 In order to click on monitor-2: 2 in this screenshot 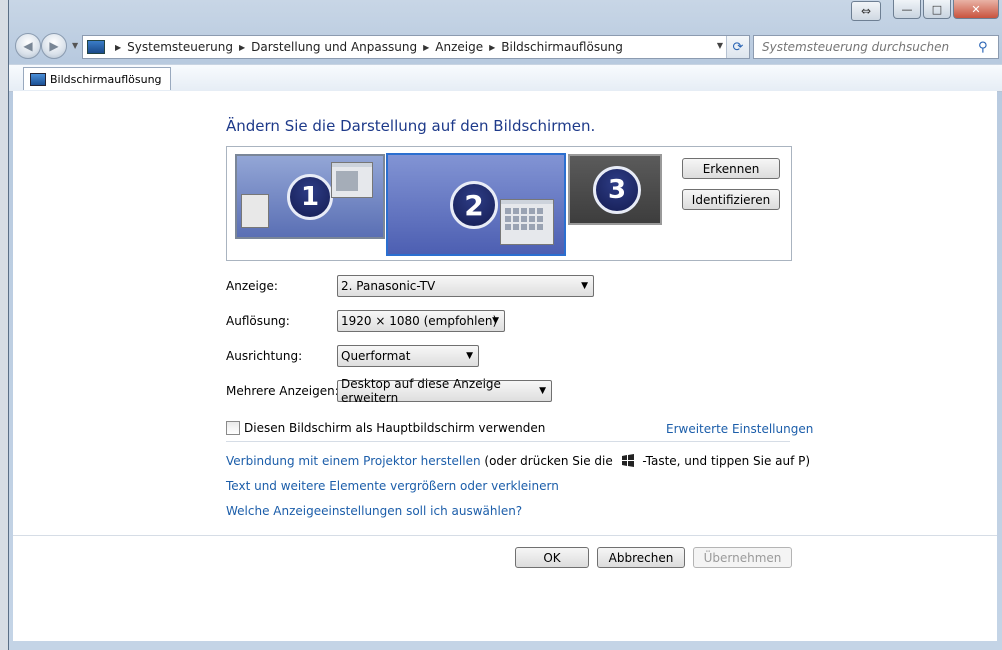, I will do `click(476, 204)`.